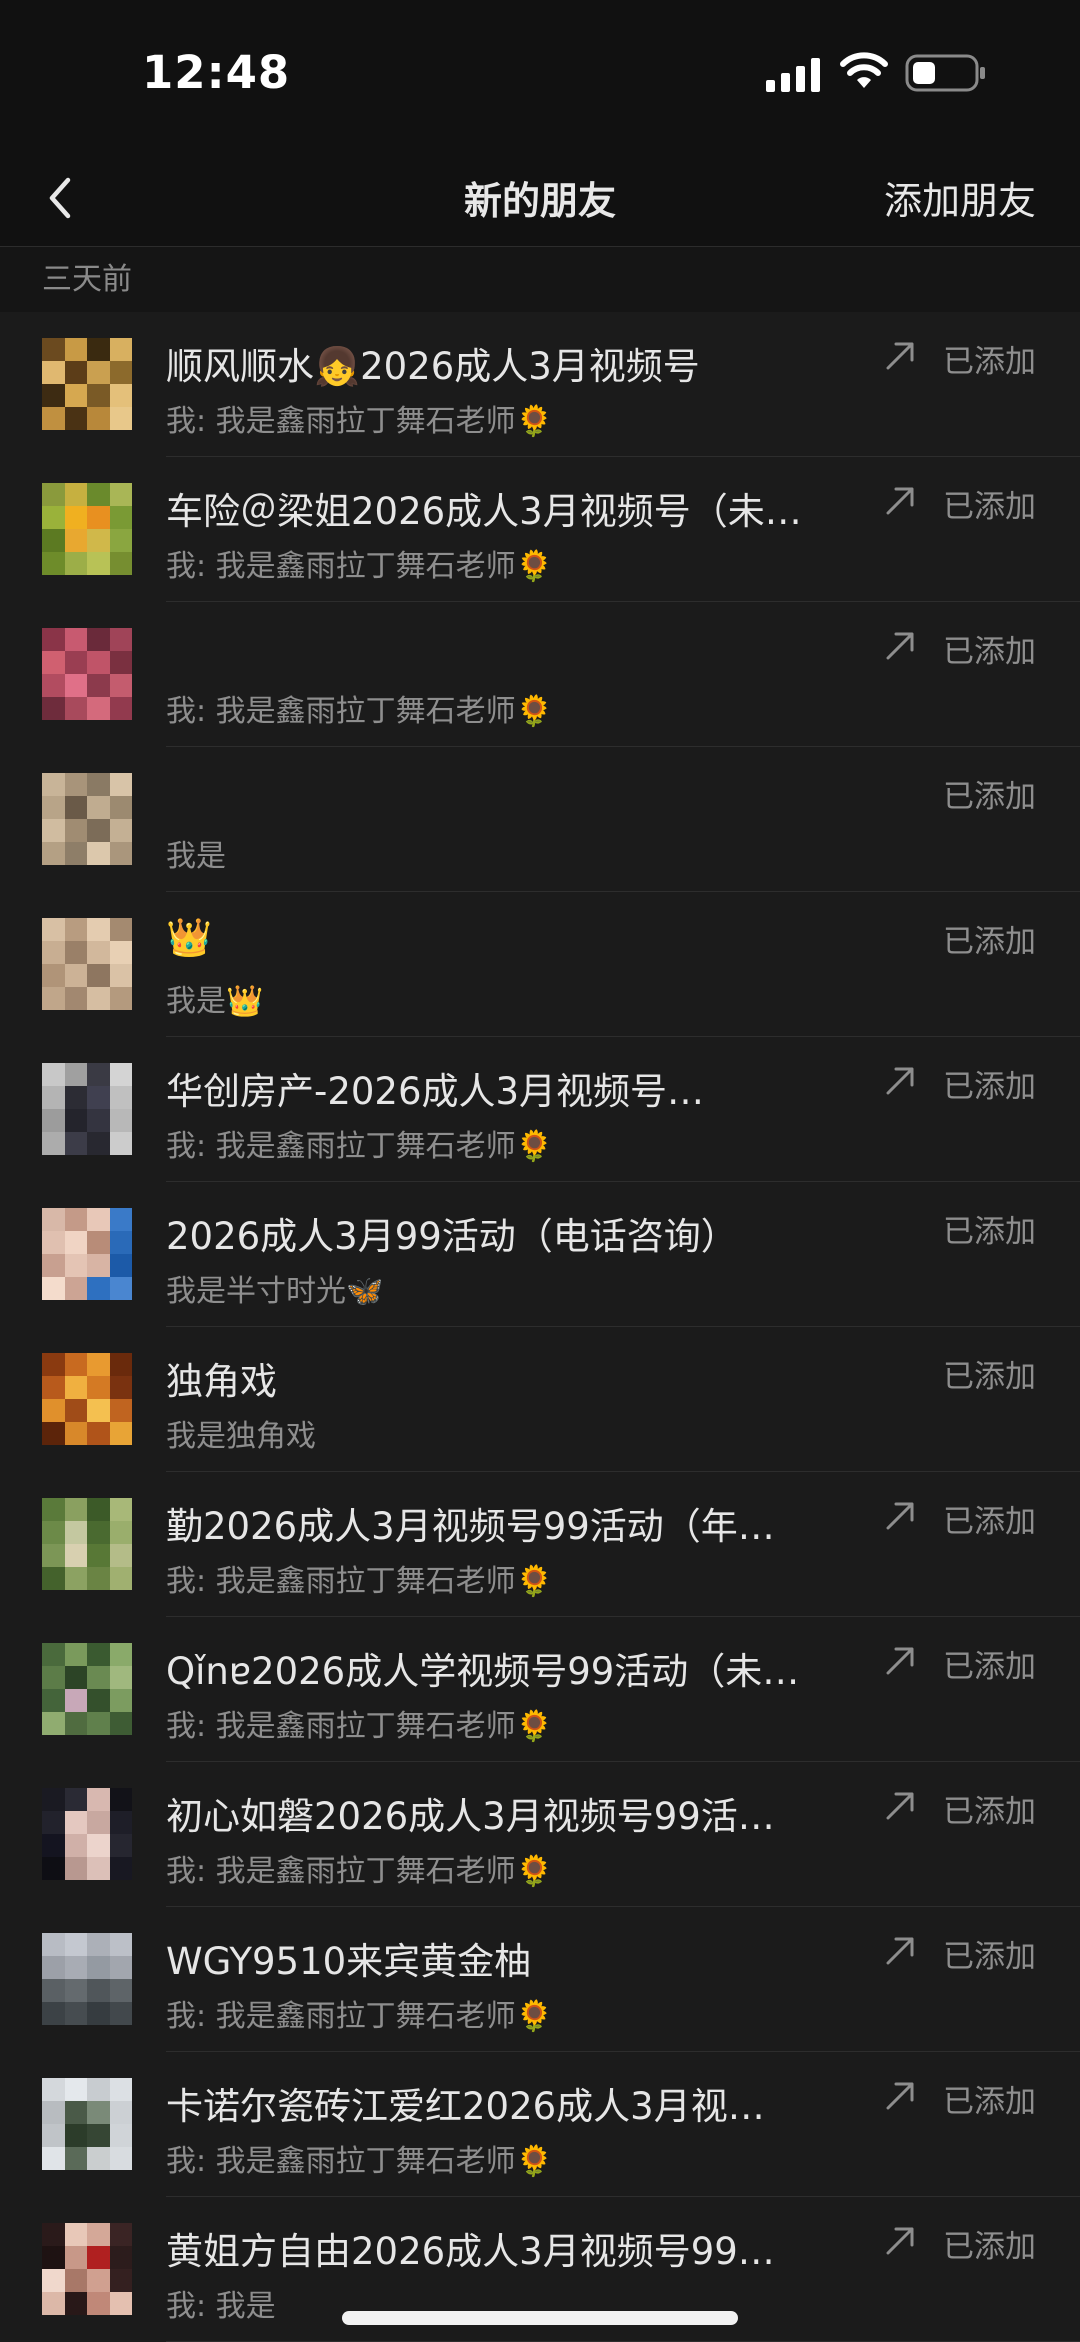 This screenshot has height=2342, width=1080. I want to click on friend-name: 顺风顺水👧2026成人3月视频号, so click(516, 363).